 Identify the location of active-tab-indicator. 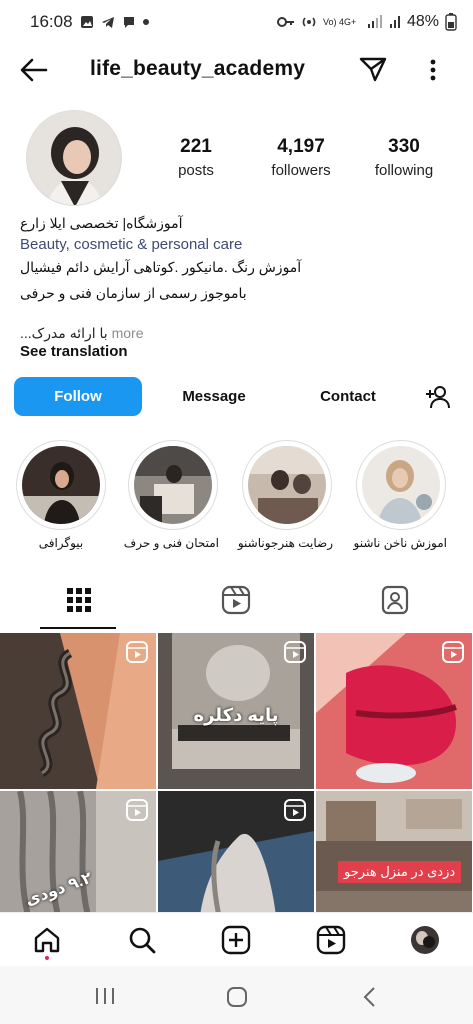
(78, 628).